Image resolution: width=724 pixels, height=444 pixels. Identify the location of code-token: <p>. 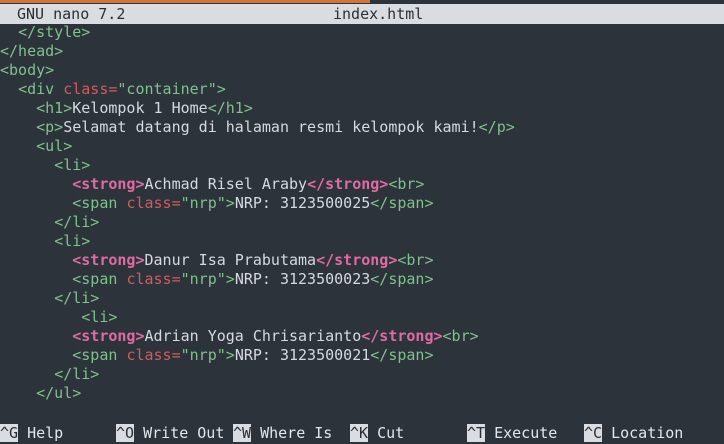
(50, 127).